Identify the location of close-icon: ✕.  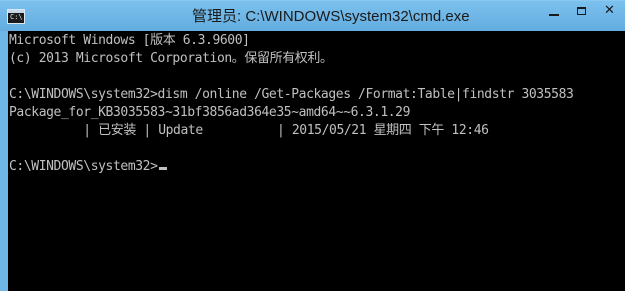
(609, 10).